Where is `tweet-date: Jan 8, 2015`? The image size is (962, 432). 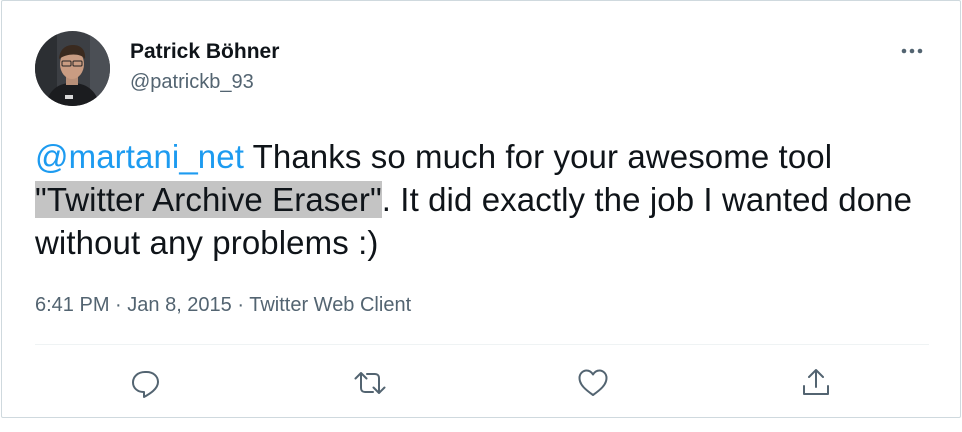
tweet-date: Jan 8, 2015 is located at coordinates (179, 305).